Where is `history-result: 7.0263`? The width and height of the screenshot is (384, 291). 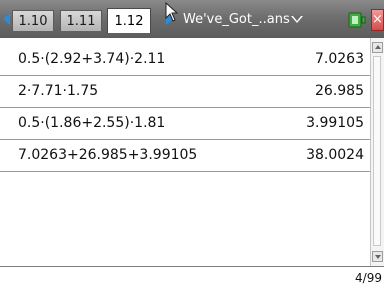
history-result: 7.0263 is located at coordinates (339, 59).